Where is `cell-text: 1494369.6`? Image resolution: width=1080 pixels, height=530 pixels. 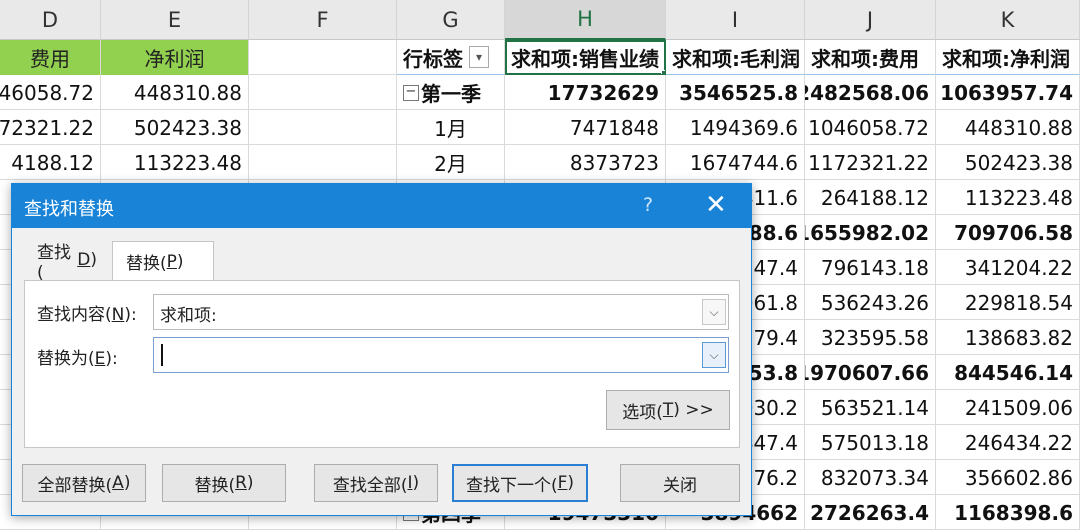
cell-text: 1494369.6 is located at coordinates (743, 127).